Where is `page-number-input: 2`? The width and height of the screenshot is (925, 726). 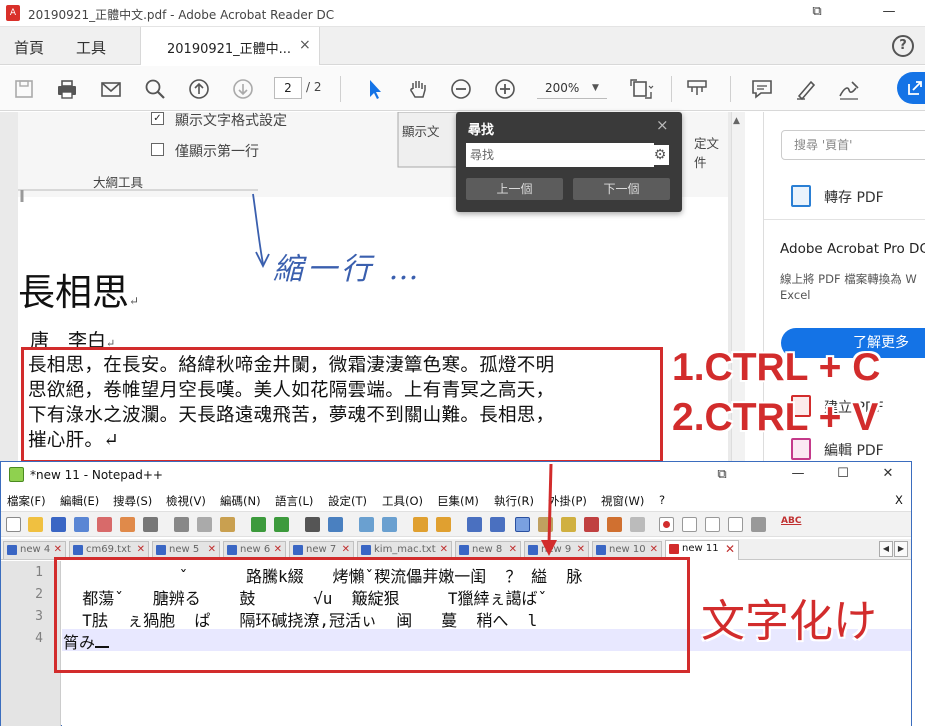 page-number-input: 2 is located at coordinates (288, 88).